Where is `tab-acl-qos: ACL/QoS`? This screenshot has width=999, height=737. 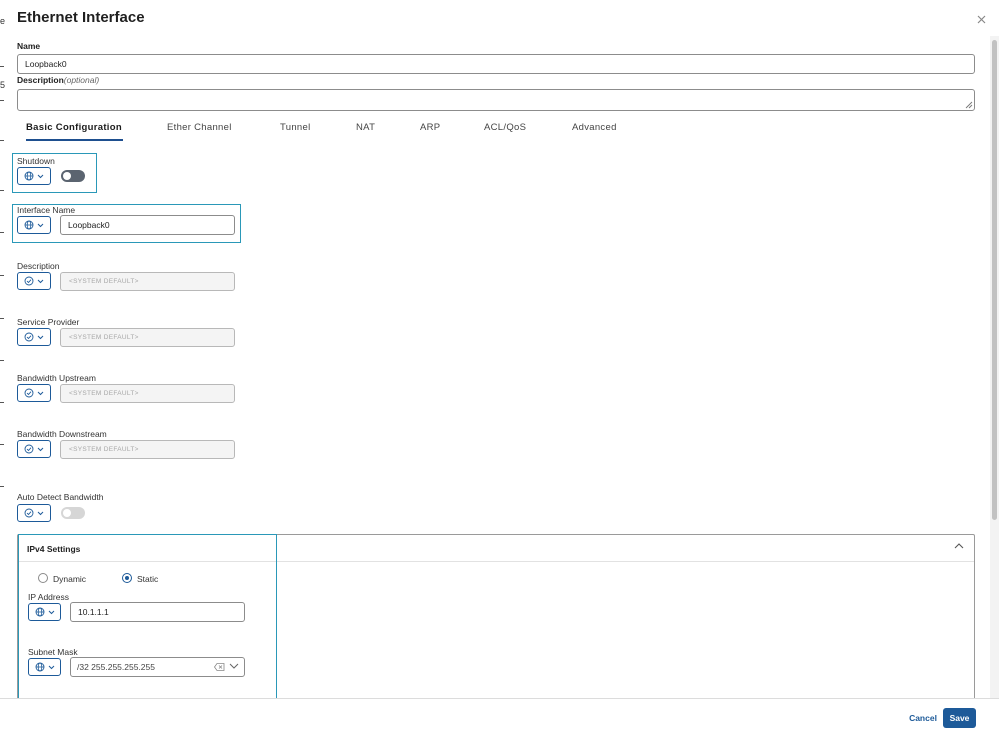 tab-acl-qos: ACL/QoS is located at coordinates (505, 127).